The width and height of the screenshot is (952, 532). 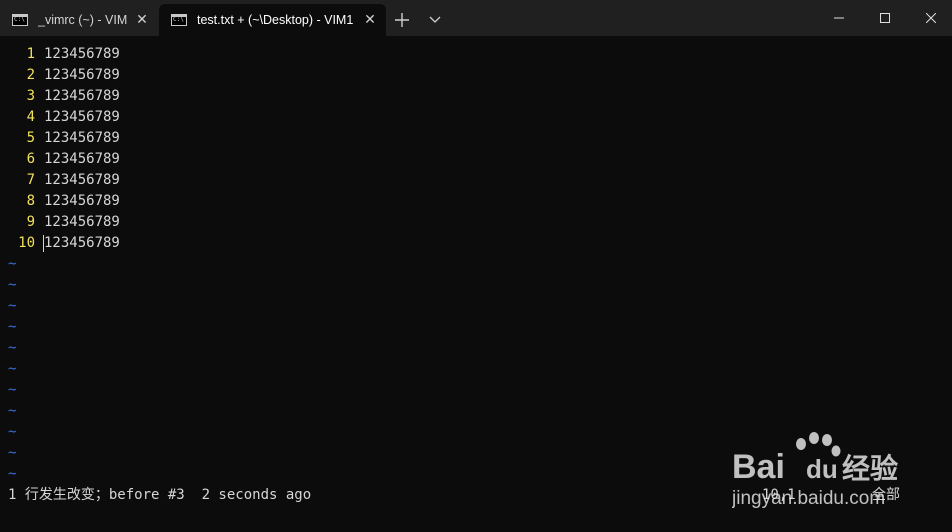 I want to click on editor-line: 9 123456789, so click(x=60, y=222).